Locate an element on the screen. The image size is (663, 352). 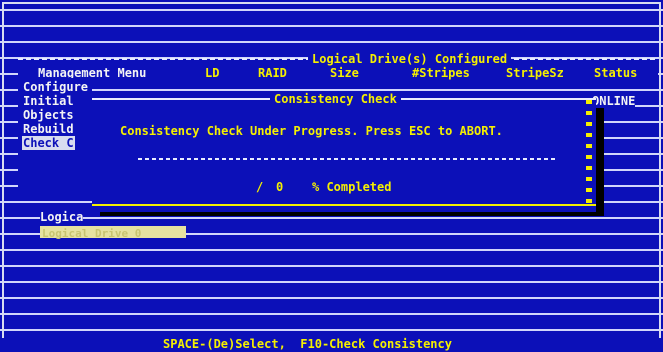
table-title: Logical Drive(s) Configured is located at coordinates (410, 59).